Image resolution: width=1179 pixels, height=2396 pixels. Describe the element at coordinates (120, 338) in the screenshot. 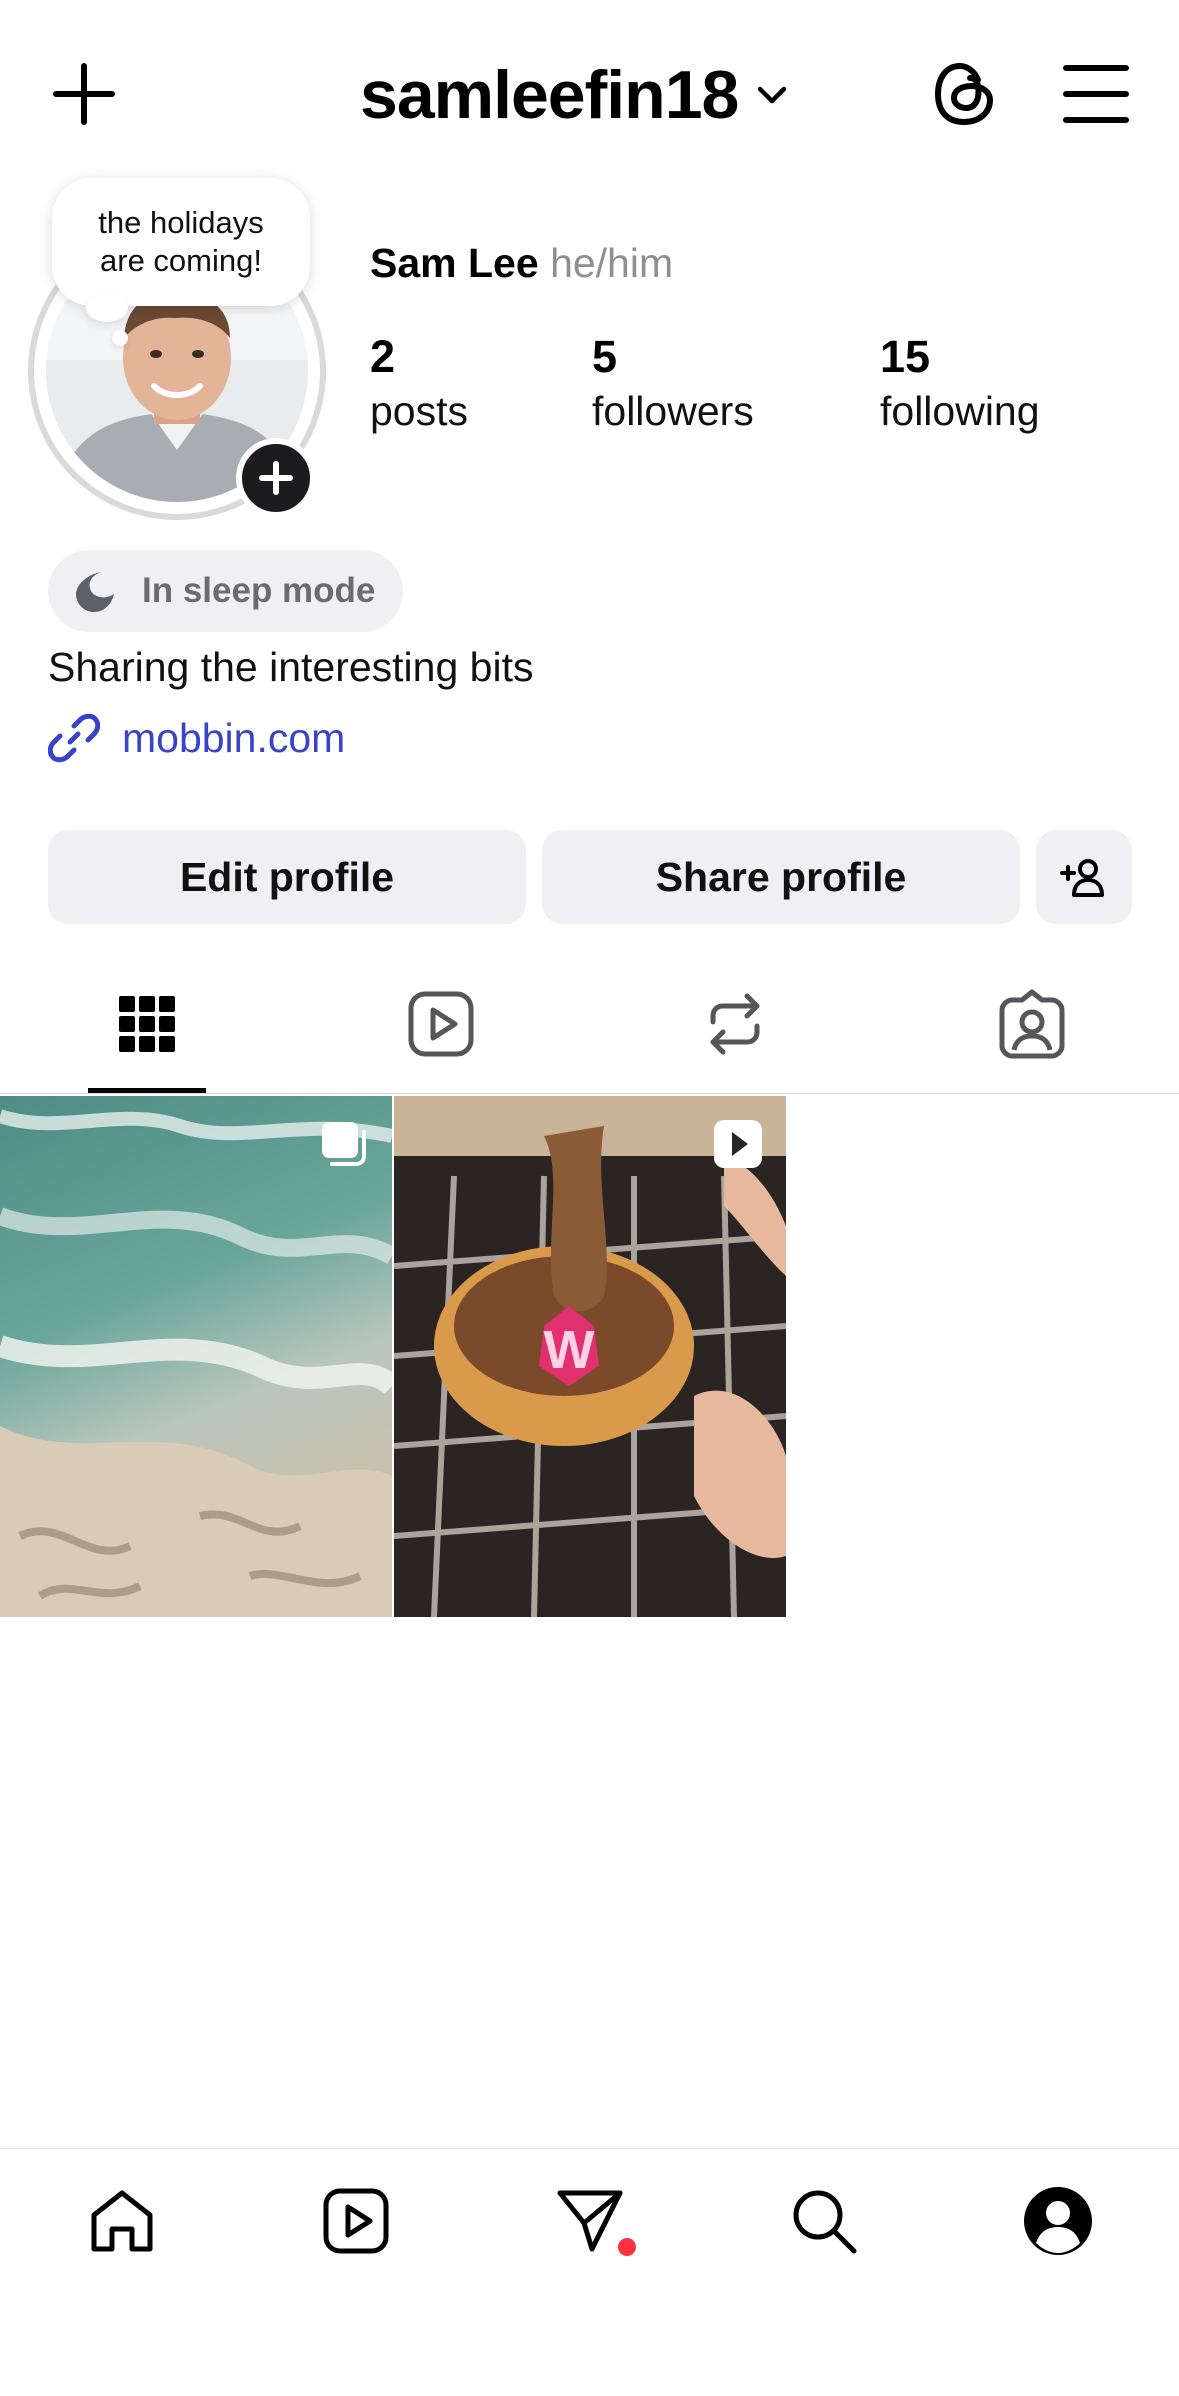

I see `note-bubble-tail-dot` at that location.